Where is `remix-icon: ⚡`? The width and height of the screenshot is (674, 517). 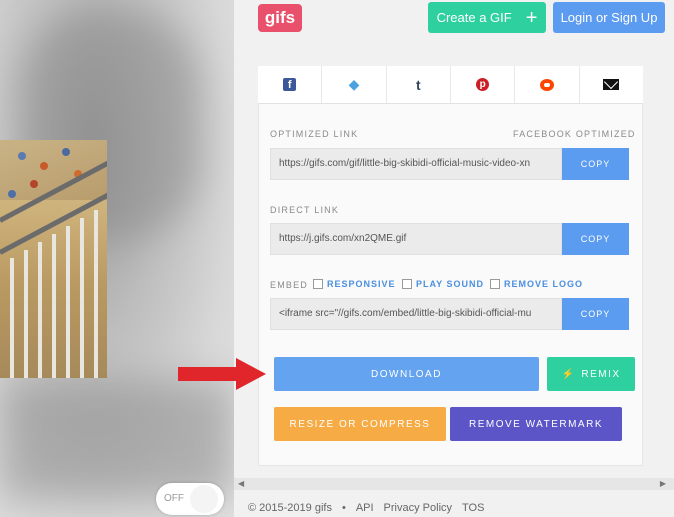
remix-icon: ⚡ is located at coordinates (568, 374).